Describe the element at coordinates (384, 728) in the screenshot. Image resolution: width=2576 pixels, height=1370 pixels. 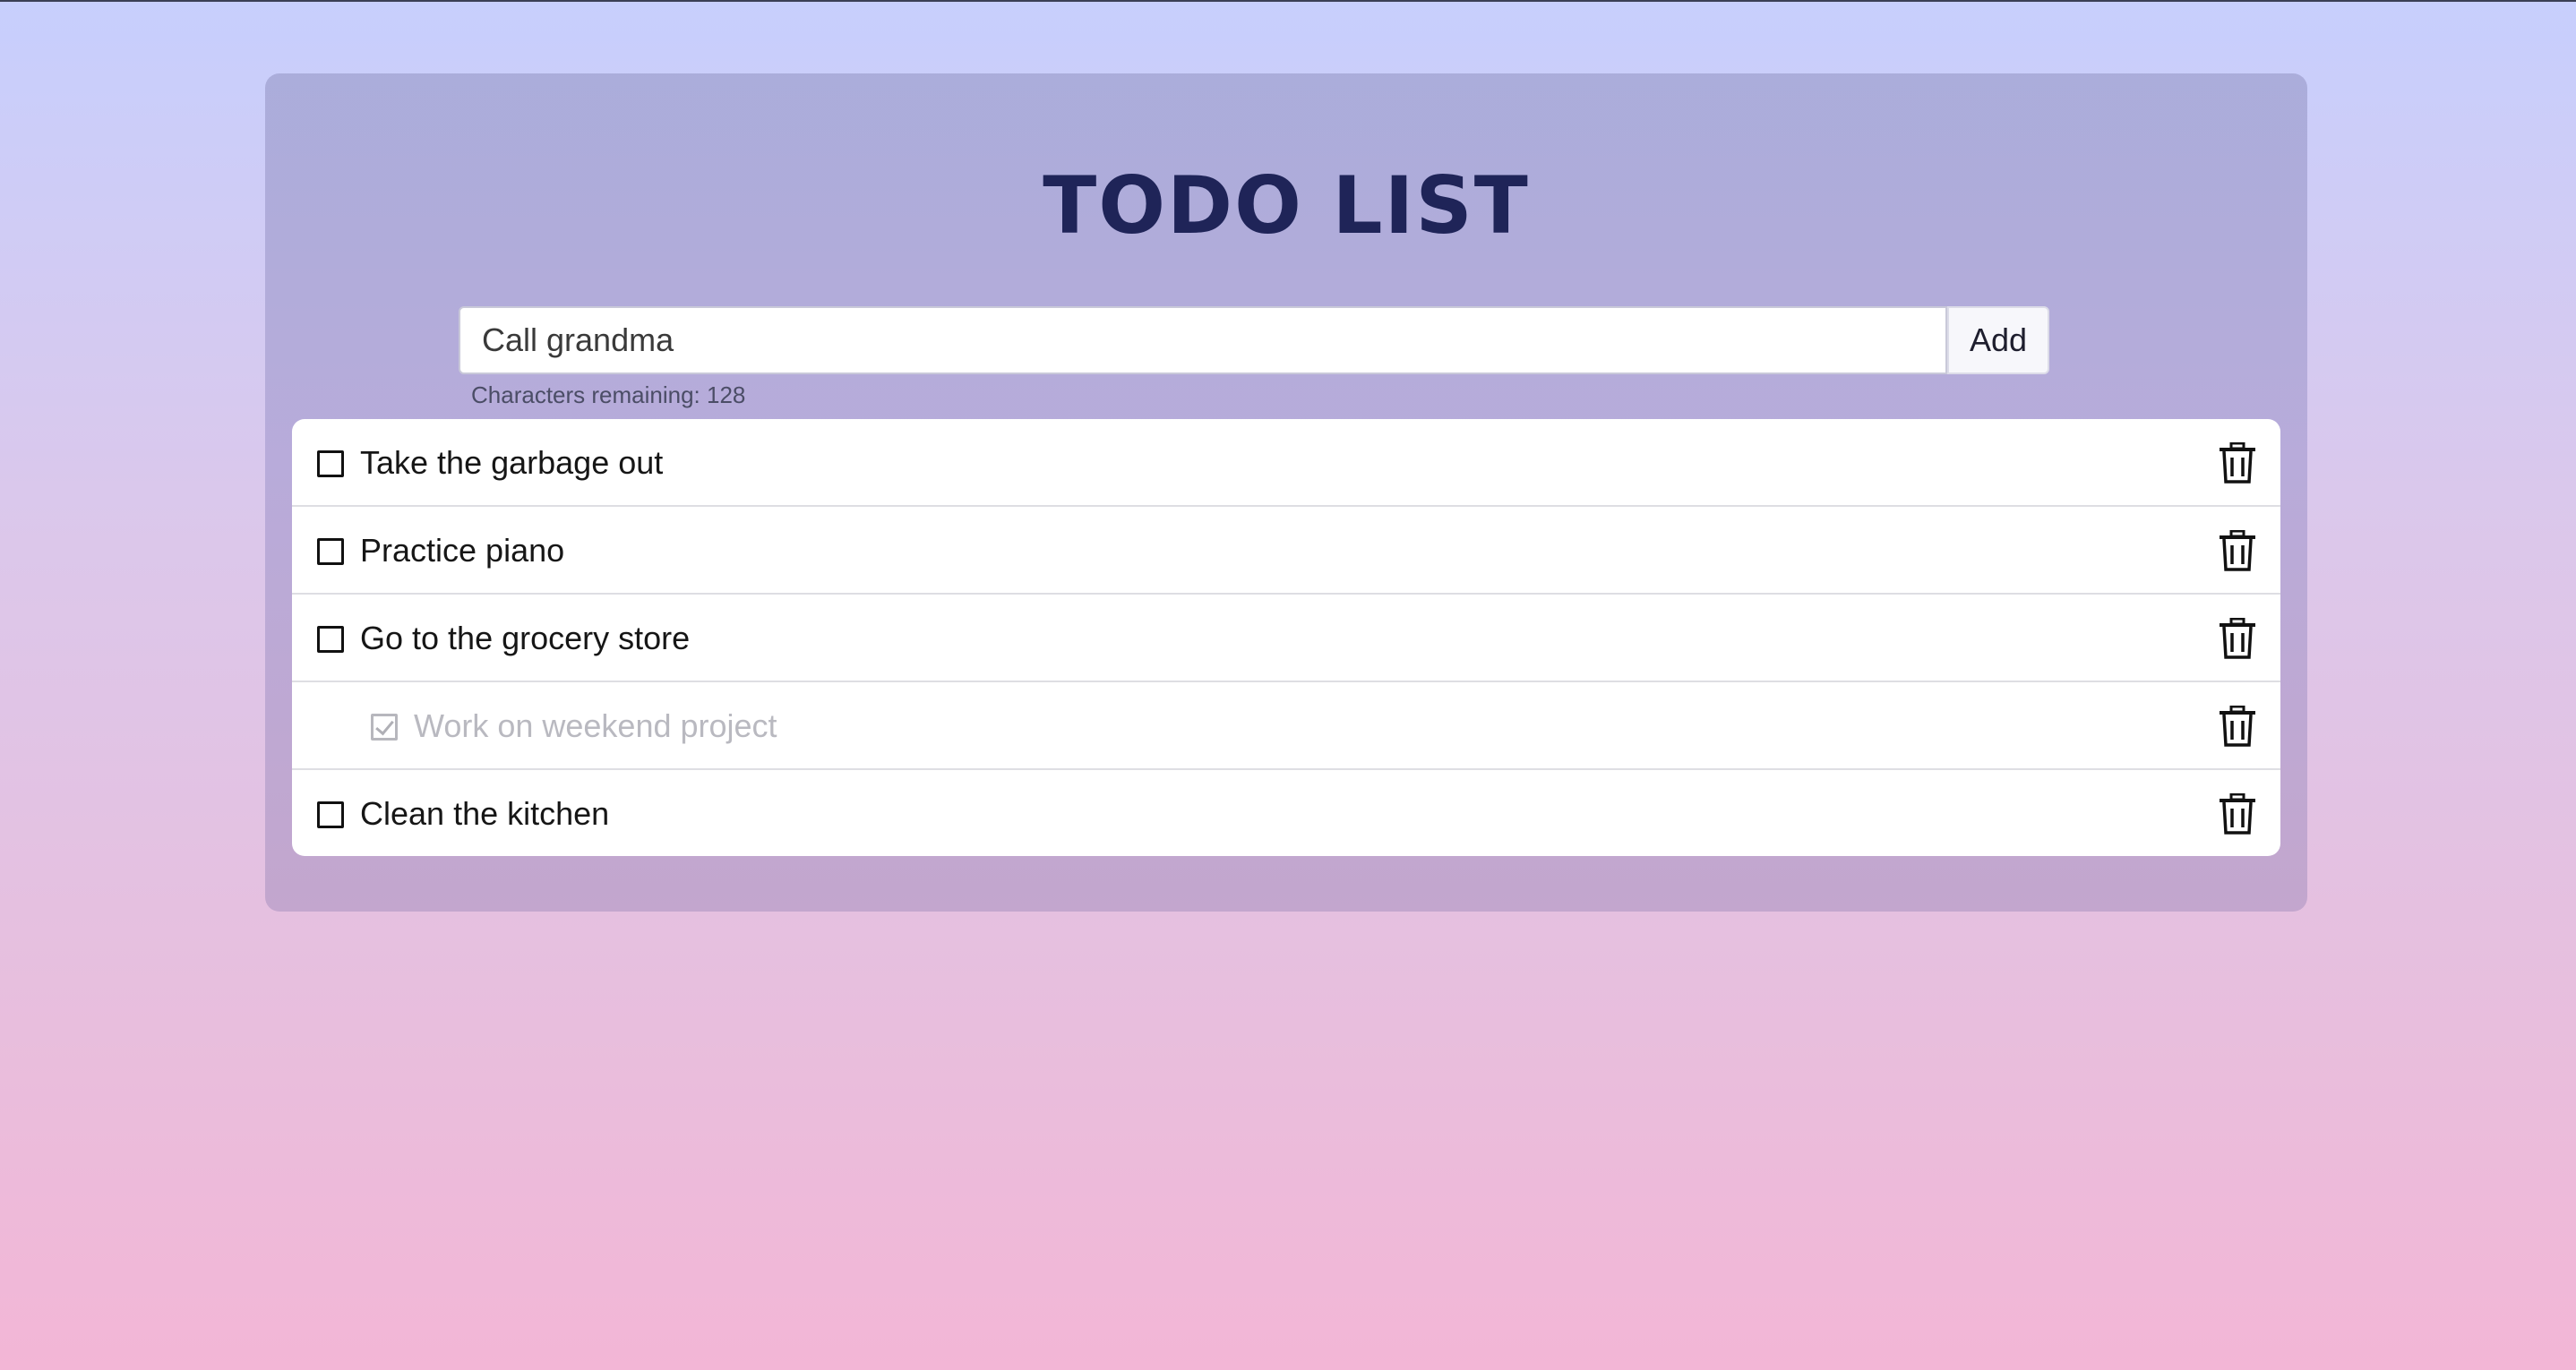
I see `checked-checkbox-icon` at that location.